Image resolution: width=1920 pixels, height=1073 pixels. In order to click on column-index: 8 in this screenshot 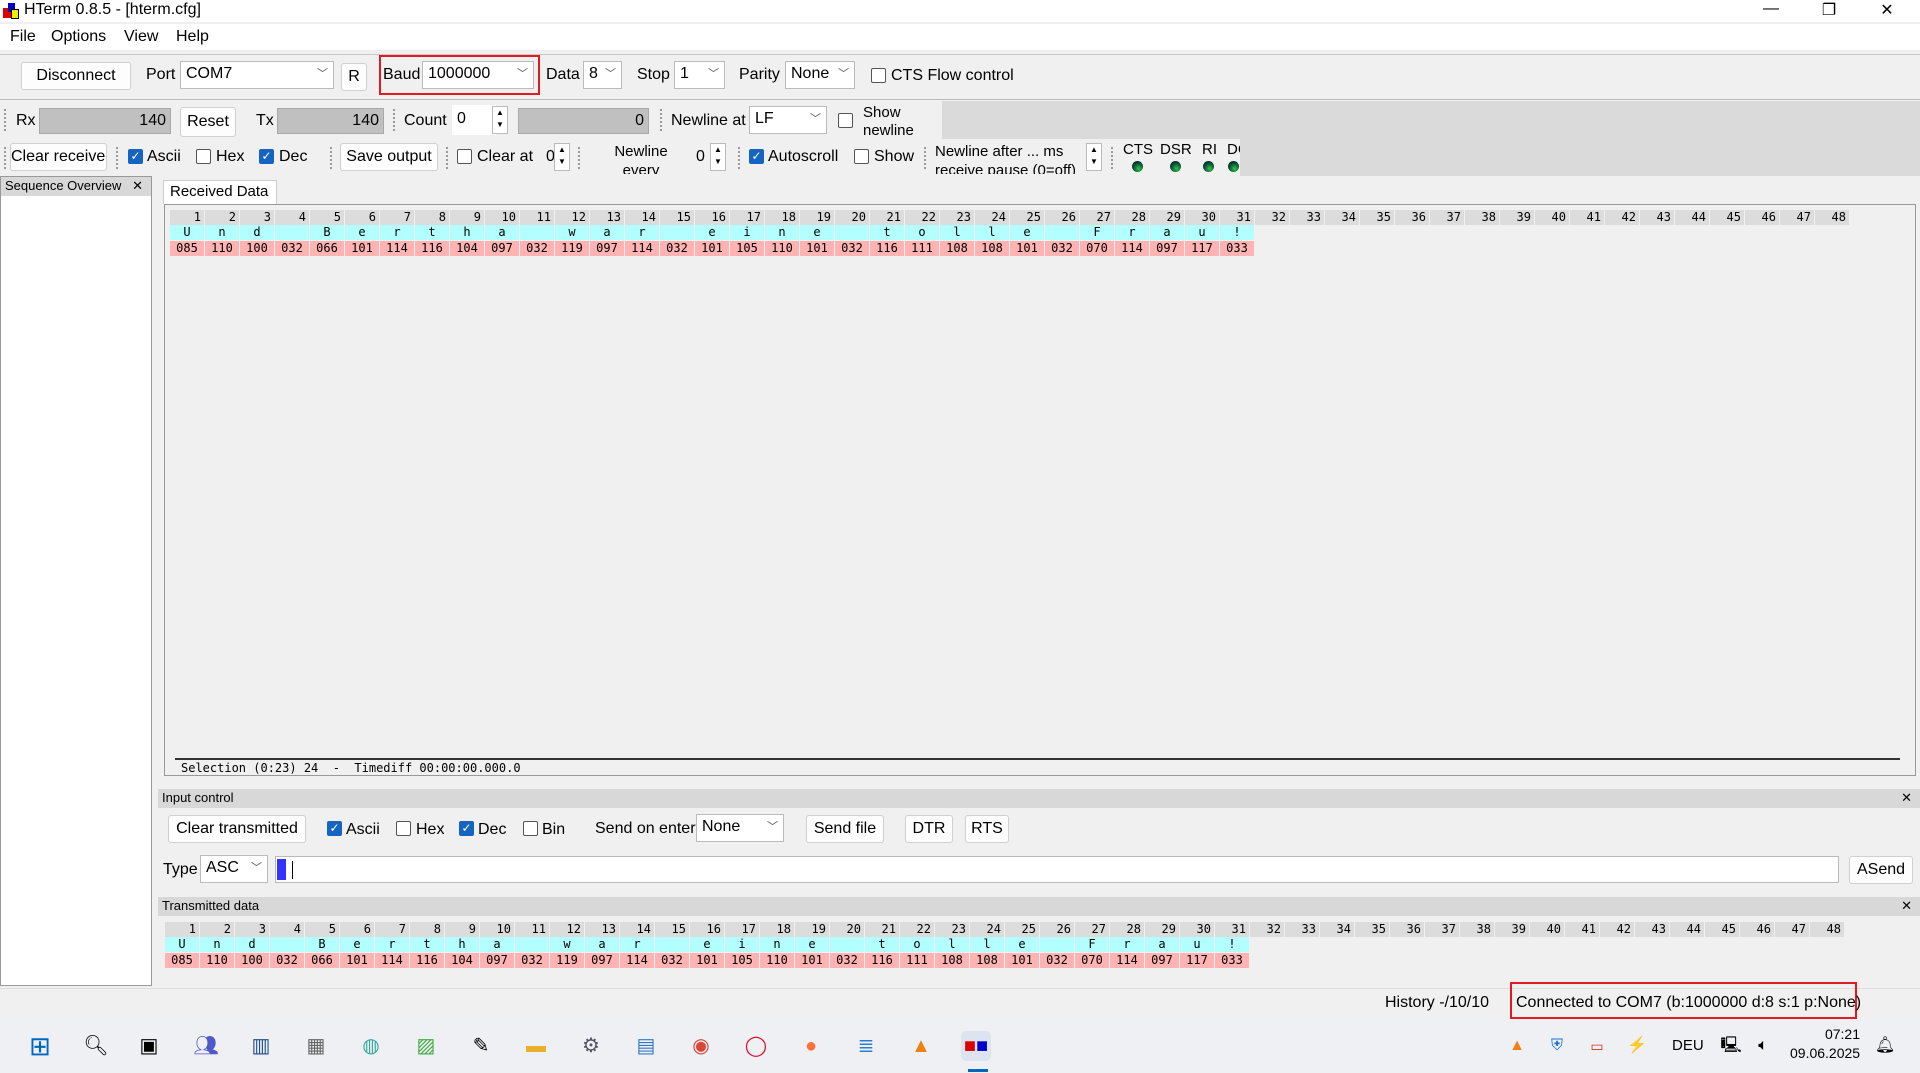, I will do `click(432, 217)`.